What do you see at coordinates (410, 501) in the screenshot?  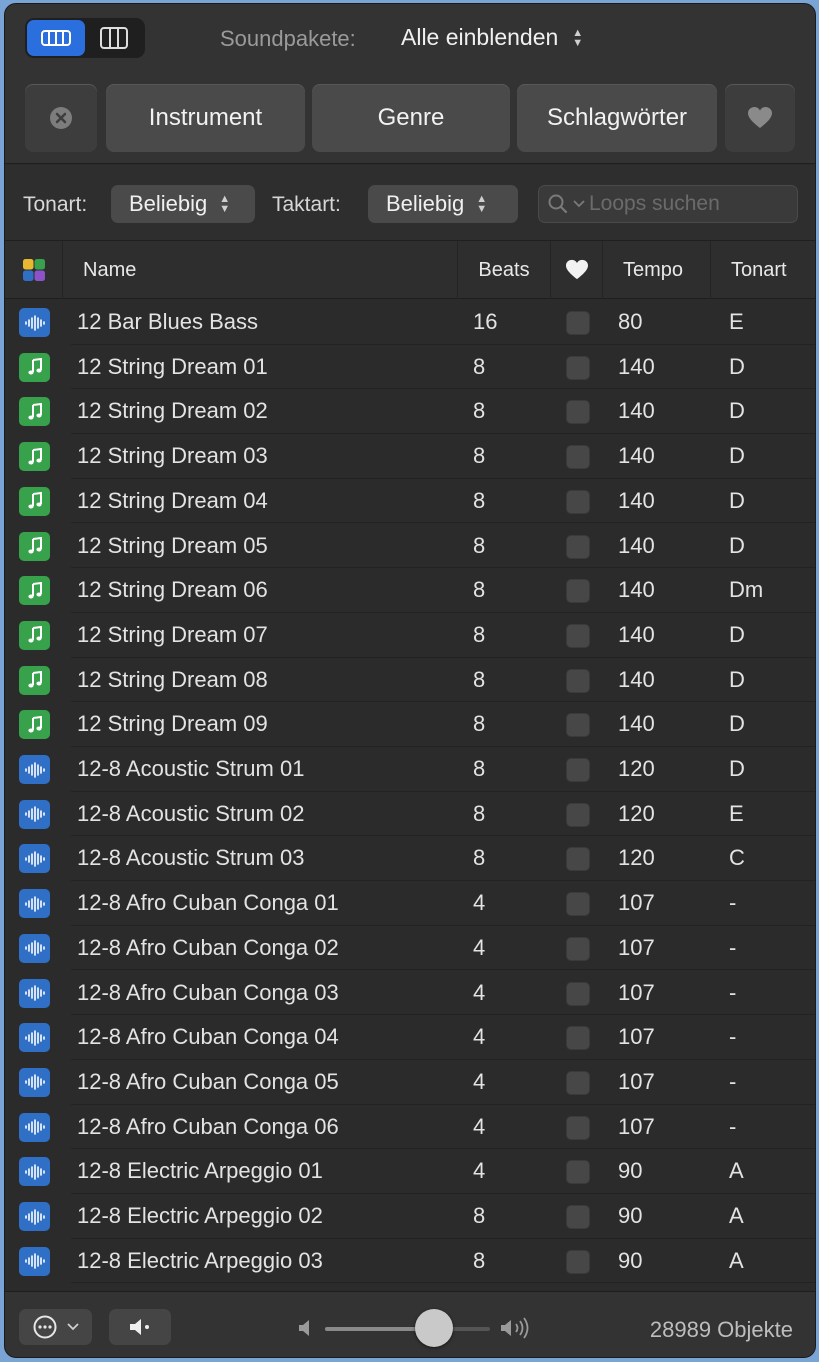 I see `table-row: 12 String Dream 04 8 140 D` at bounding box center [410, 501].